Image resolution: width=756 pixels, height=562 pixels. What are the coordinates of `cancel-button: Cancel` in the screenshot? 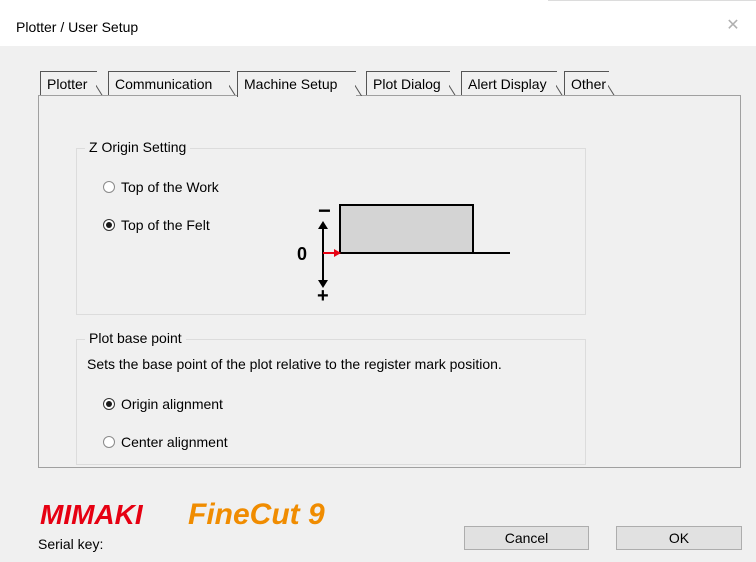 It's located at (526, 538).